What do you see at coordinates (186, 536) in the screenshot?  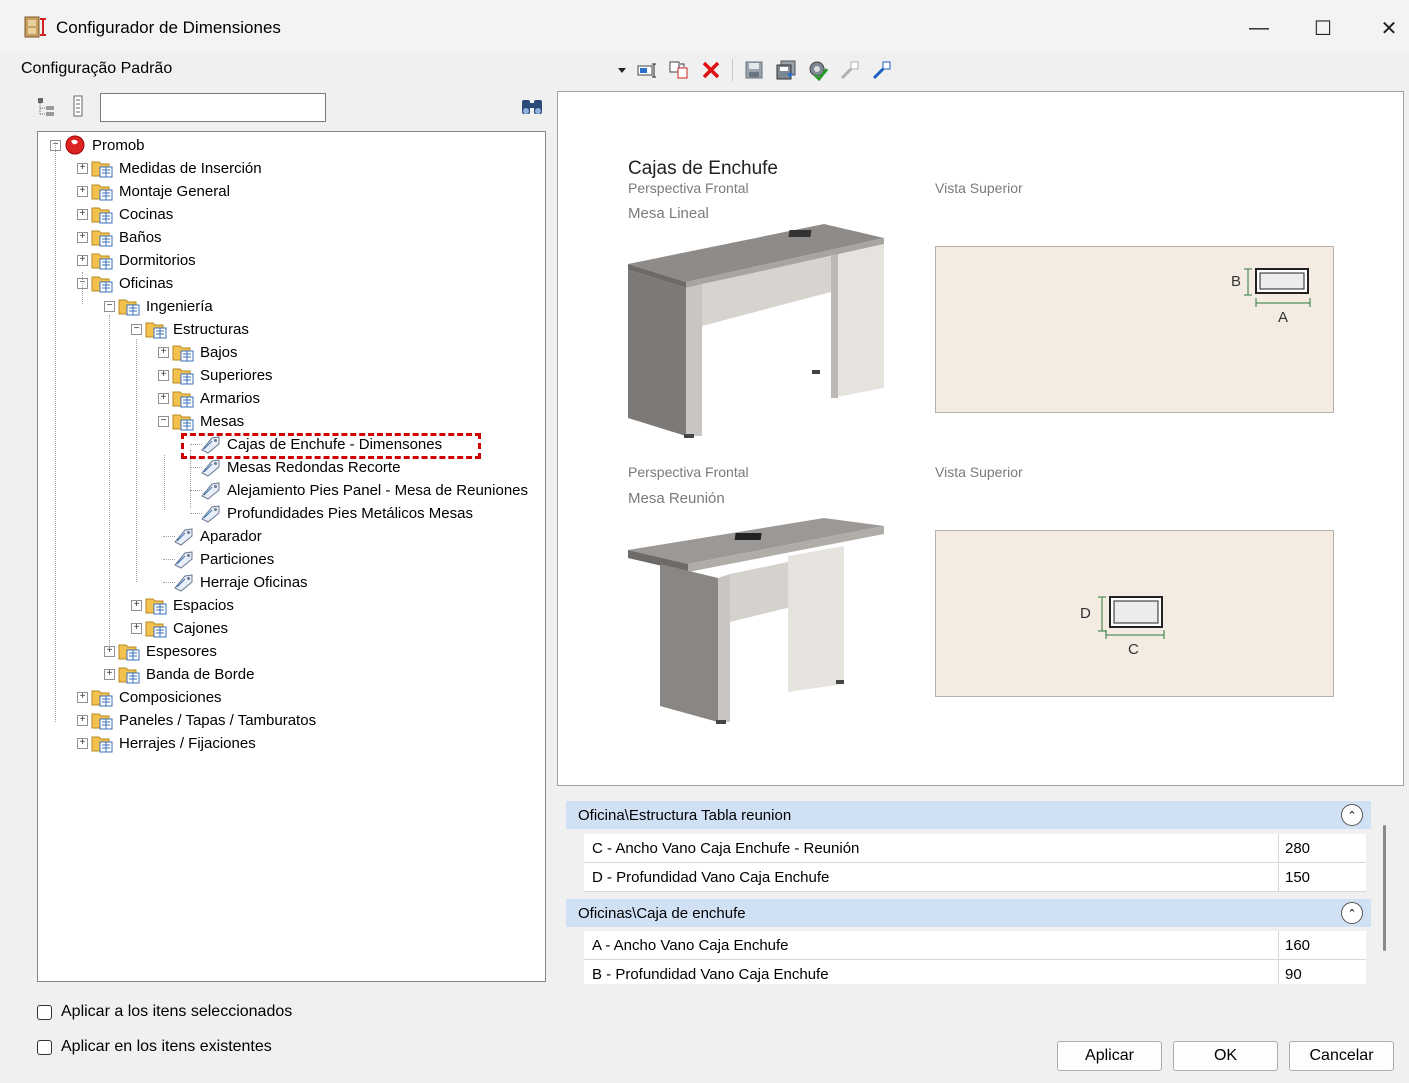 I see `dimension-tag-icon` at bounding box center [186, 536].